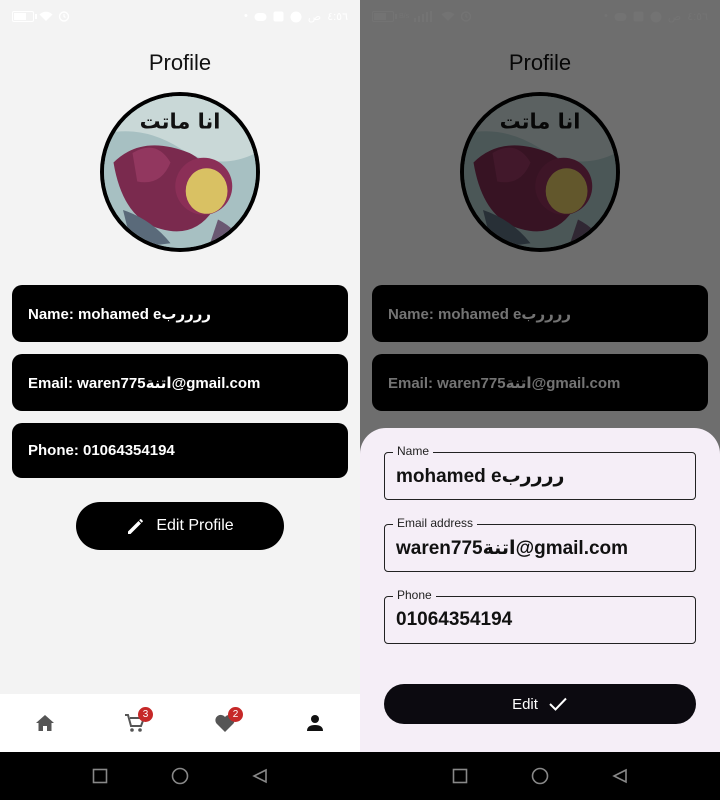 This screenshot has height=800, width=720. What do you see at coordinates (135, 723) in the screenshot?
I see `nav-cart: 3` at bounding box center [135, 723].